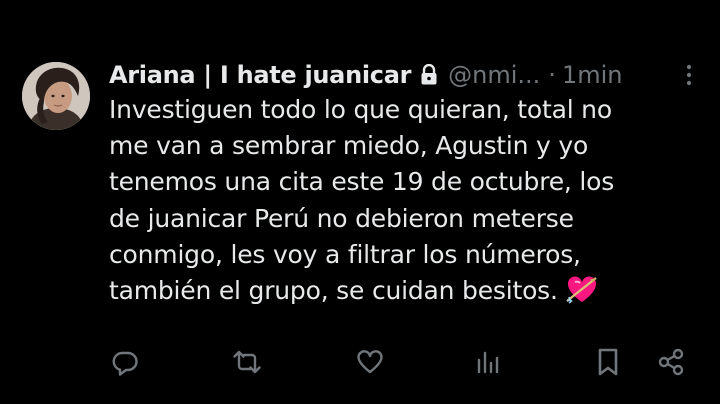  I want to click on tweet-text-line: tenemos una cita este 19 de octubre, los, so click(362, 182).